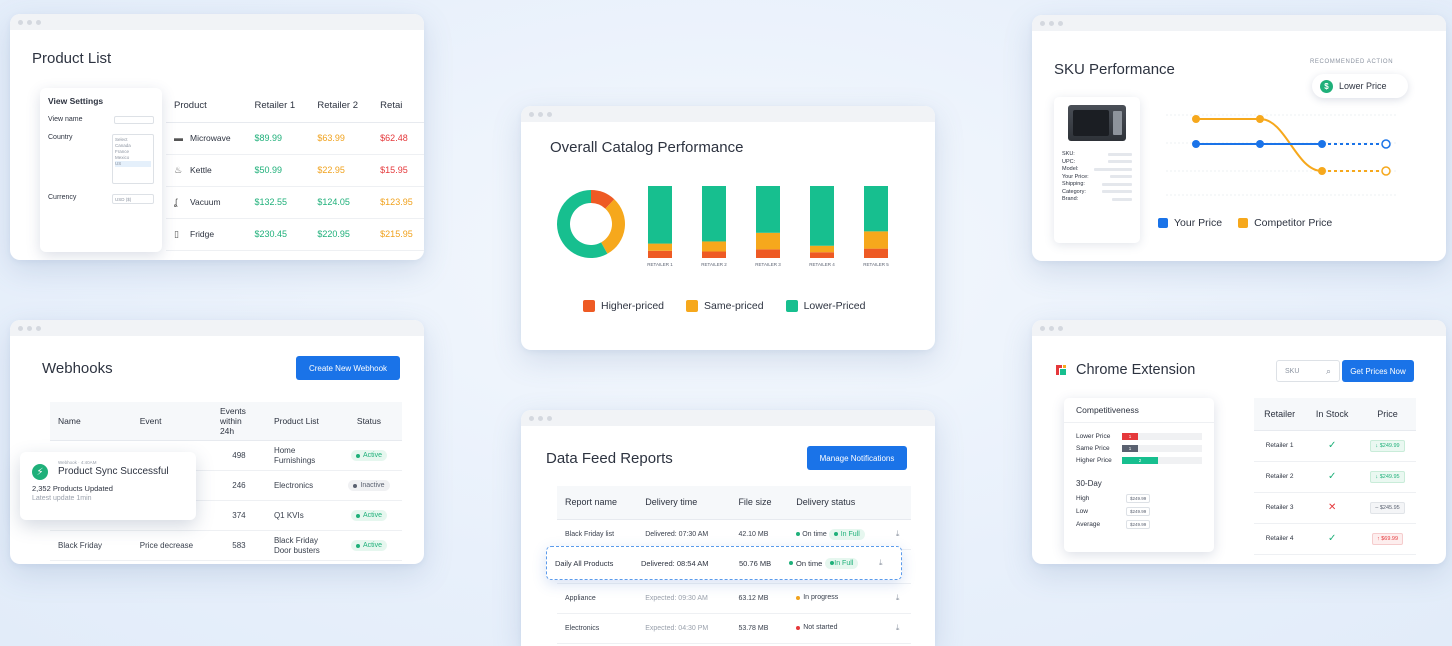 The image size is (1452, 646). What do you see at coordinates (1360, 86) in the screenshot?
I see `lower-price-button: $ Lower Price` at bounding box center [1360, 86].